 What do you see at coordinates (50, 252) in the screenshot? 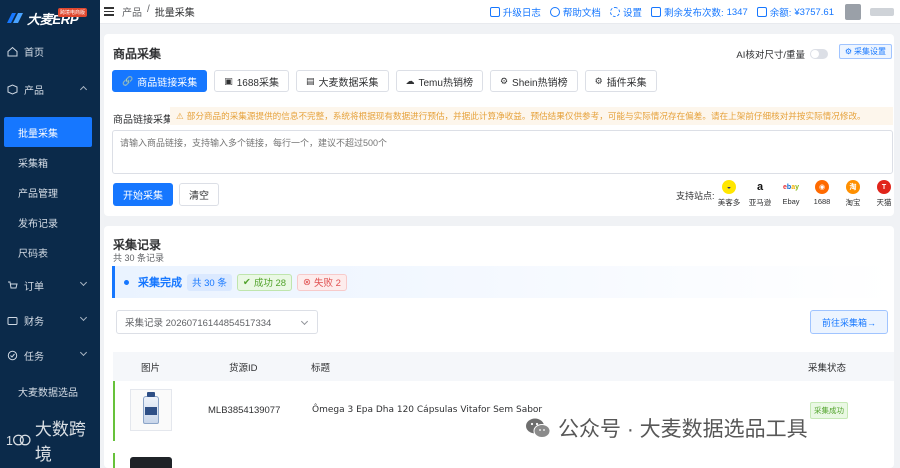
I see `sidebar-item-size-chart: 尺码表` at bounding box center [50, 252].